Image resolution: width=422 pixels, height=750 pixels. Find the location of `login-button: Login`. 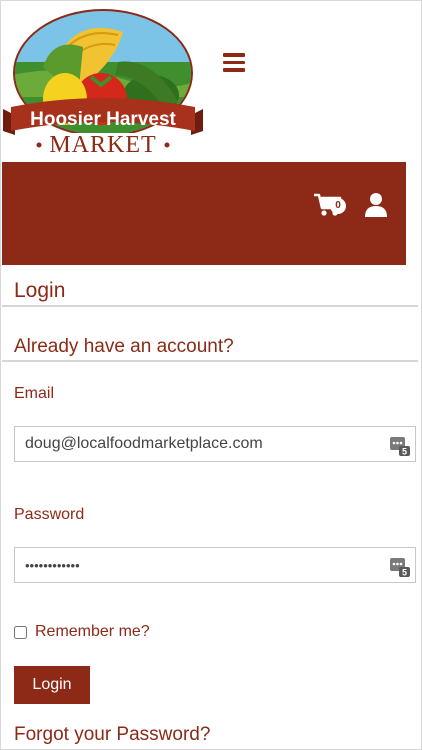

login-button: Login is located at coordinates (52, 685).